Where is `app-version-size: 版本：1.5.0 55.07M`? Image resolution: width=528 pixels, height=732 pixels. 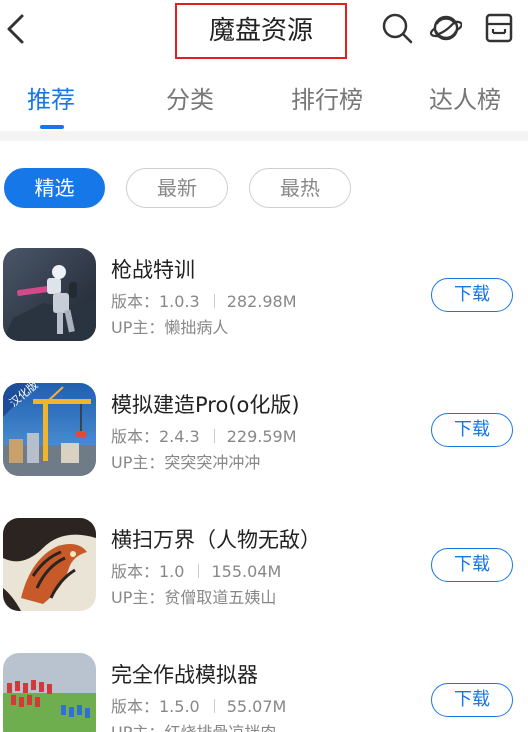 app-version-size: 版本：1.5.0 55.07M is located at coordinates (198, 705).